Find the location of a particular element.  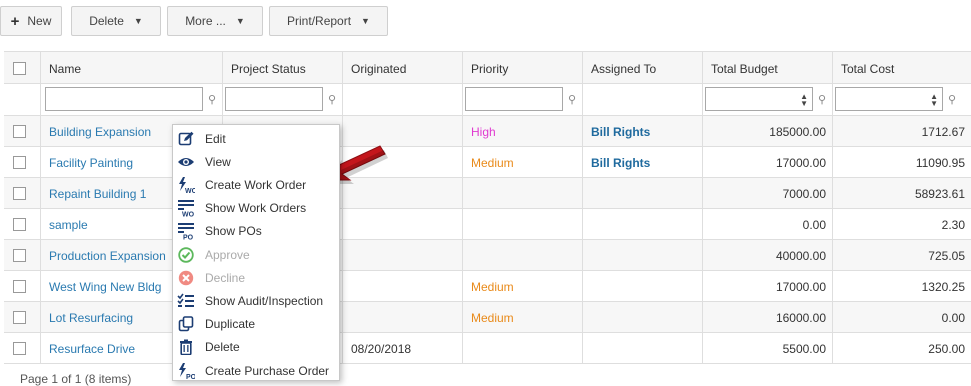

print-report-button-label: Print/Report is located at coordinates (319, 21).